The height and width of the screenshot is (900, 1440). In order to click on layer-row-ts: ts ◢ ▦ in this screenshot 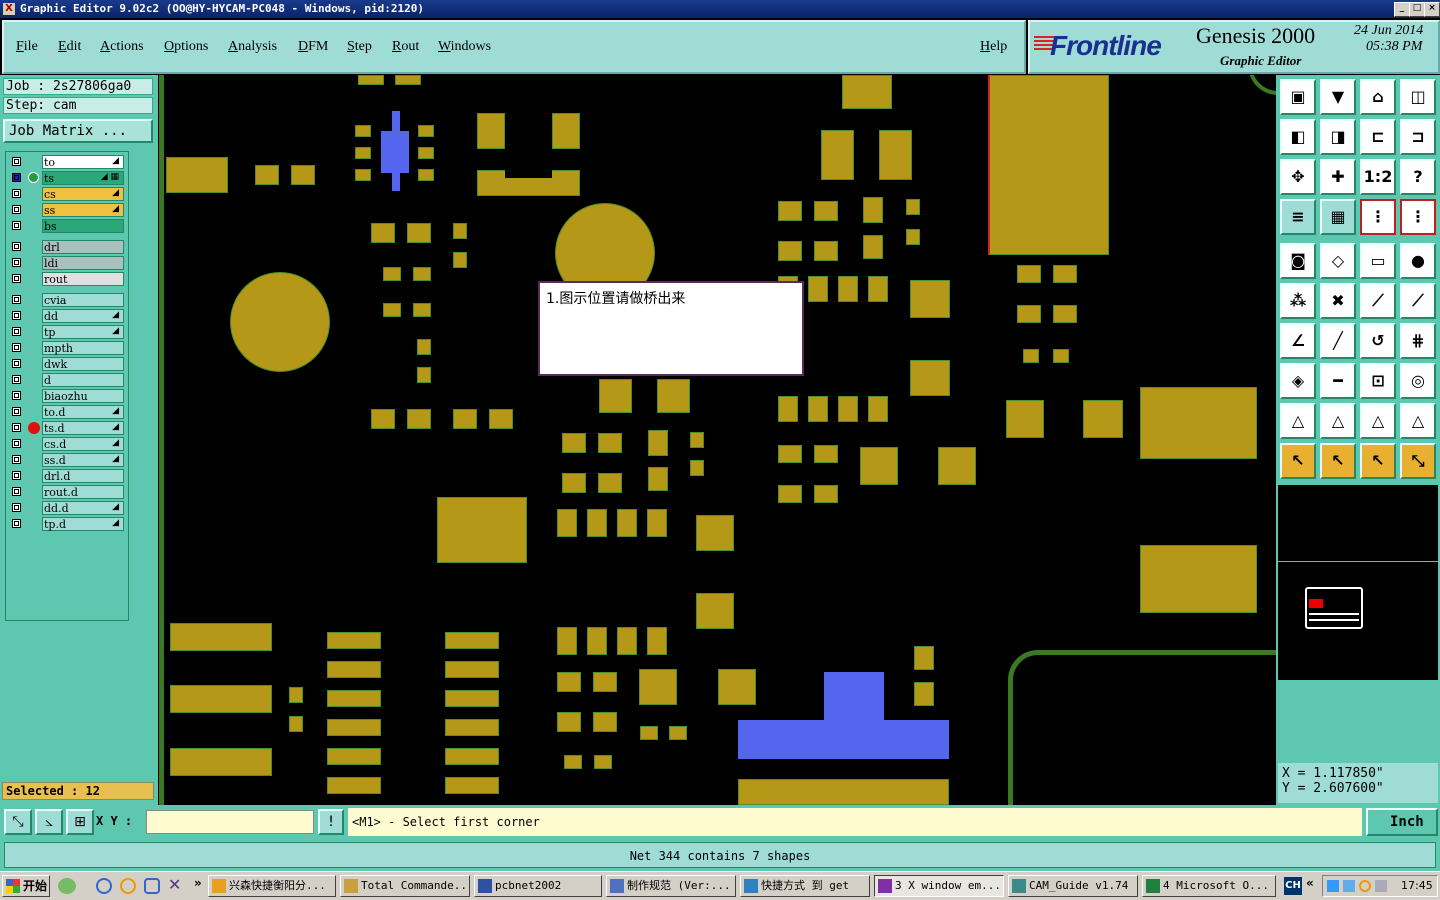, I will do `click(67, 178)`.